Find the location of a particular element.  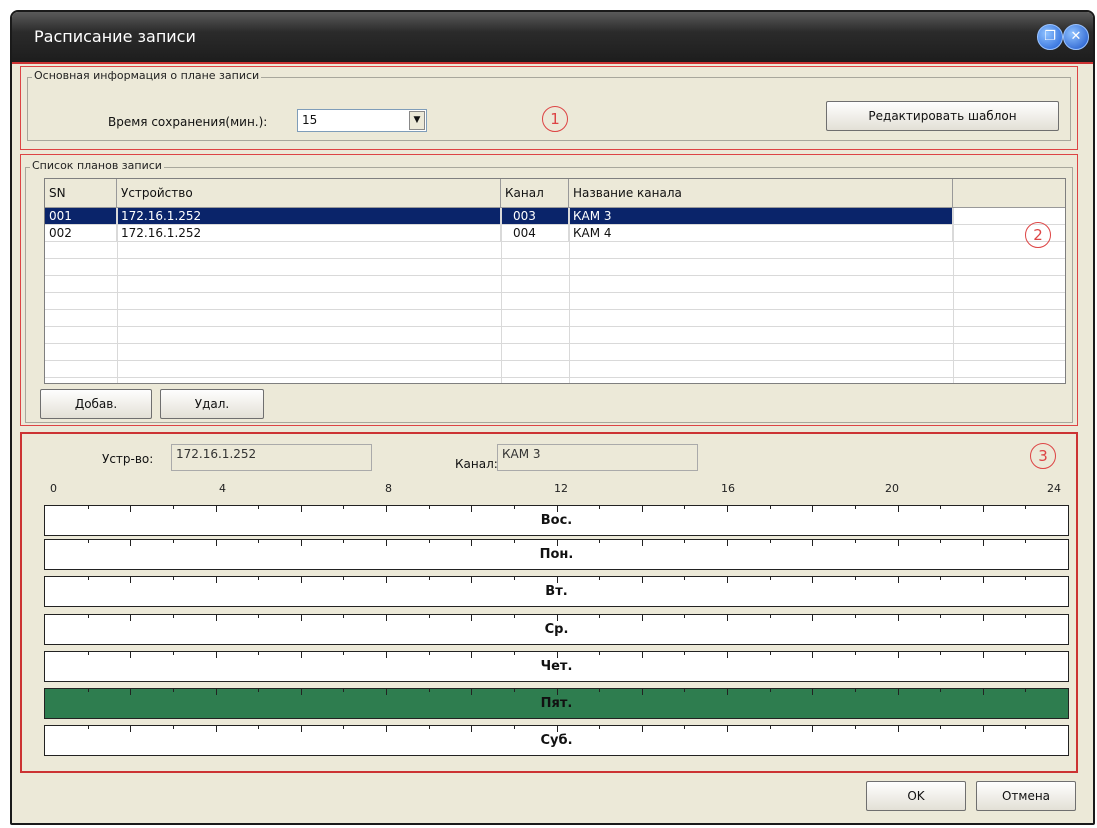

cancel-button: Отмена is located at coordinates (1026, 796).